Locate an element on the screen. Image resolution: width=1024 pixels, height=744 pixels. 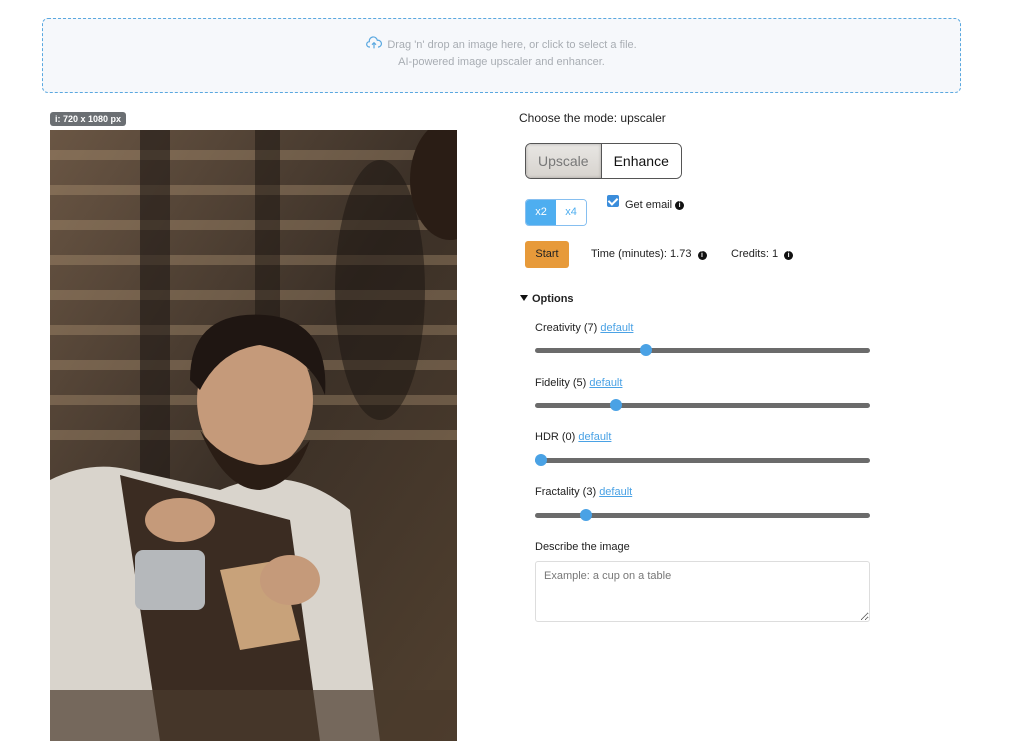
fractality-slider-thumb is located at coordinates (586, 515).